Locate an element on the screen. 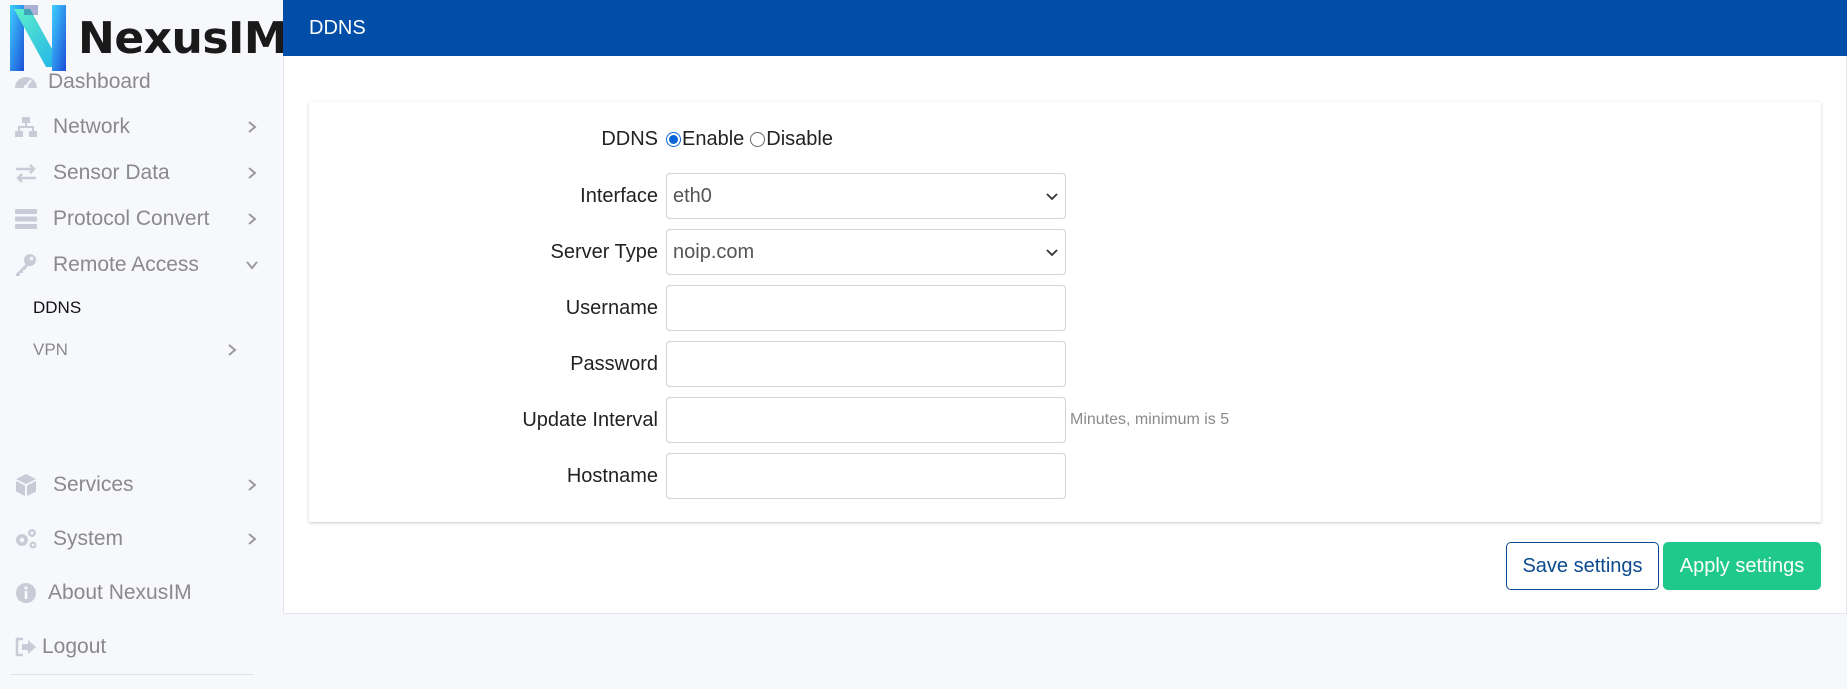 The height and width of the screenshot is (689, 1847). arrows-exchange-icon is located at coordinates (26, 173).